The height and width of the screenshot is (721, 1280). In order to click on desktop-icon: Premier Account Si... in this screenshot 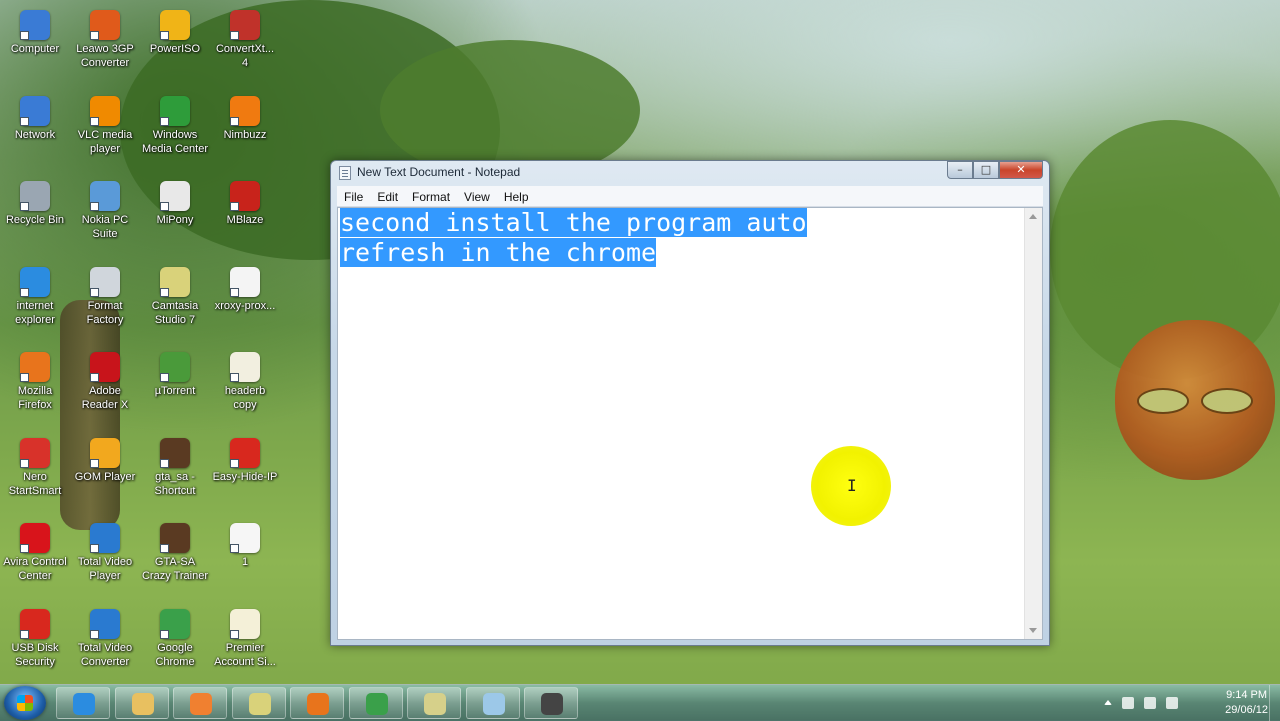, I will do `click(245, 636)`.